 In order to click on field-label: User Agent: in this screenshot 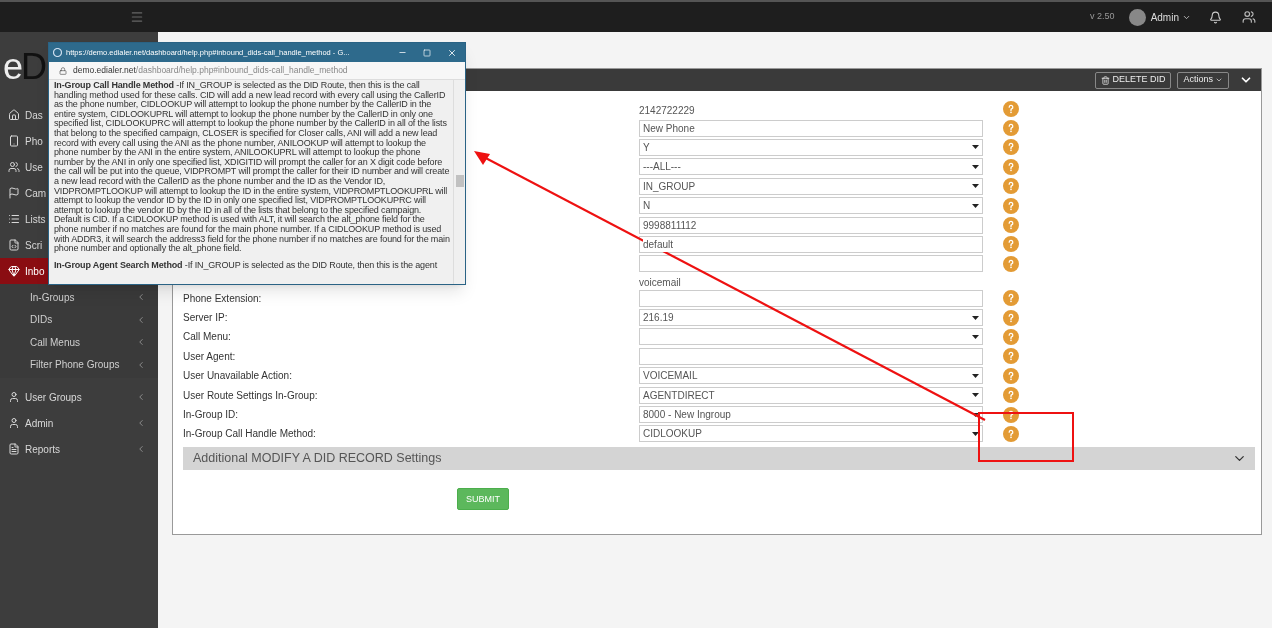, I will do `click(209, 356)`.